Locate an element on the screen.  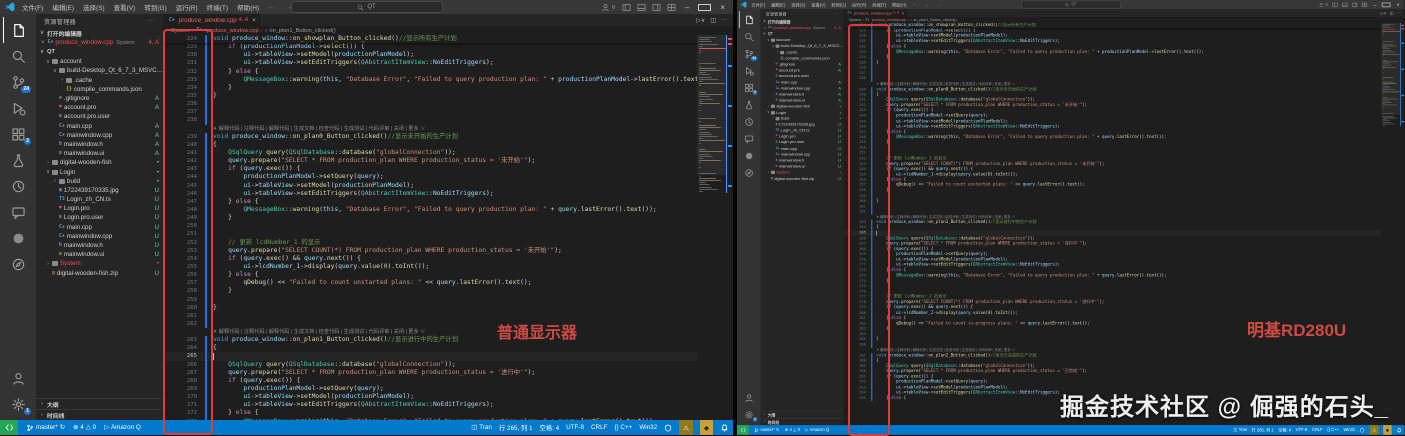
search-icon is located at coordinates (18, 56).